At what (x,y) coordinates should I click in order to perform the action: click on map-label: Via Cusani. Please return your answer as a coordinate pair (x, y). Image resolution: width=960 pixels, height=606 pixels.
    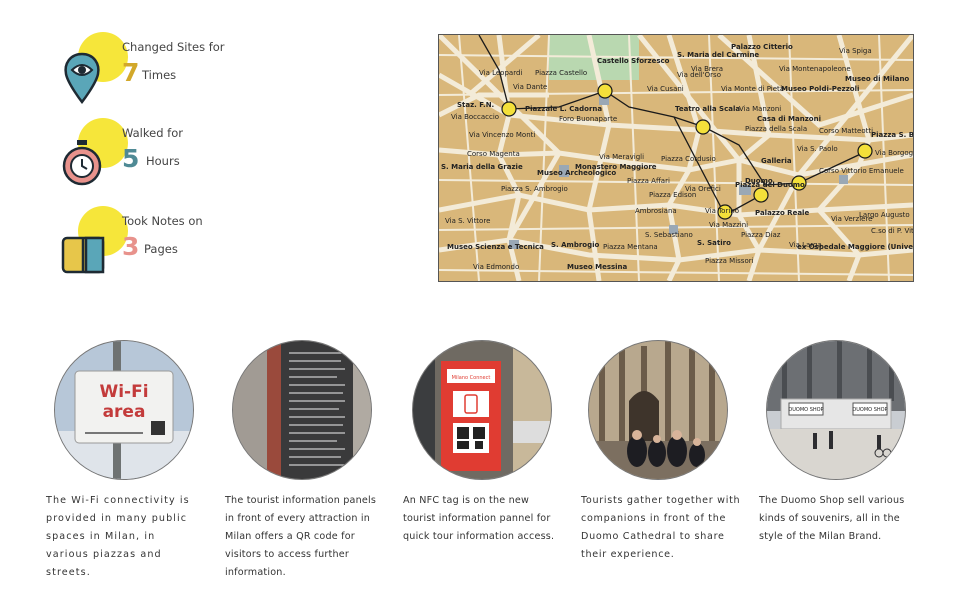
    Looking at the image, I should click on (665, 89).